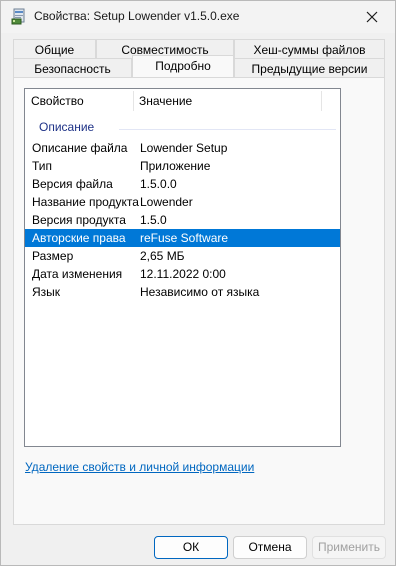 This screenshot has width=396, height=566. Describe the element at coordinates (309, 49) in the screenshot. I see `tab-hash-sums: Хеш-суммы файлов` at that location.